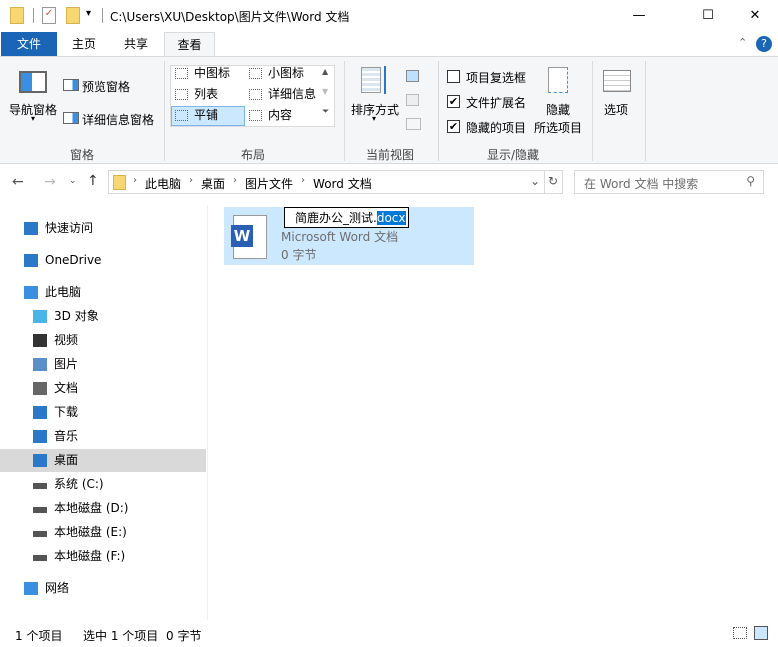 The height and width of the screenshot is (647, 778). I want to click on collapse-ribbon-icon: ⌃, so click(742, 42).